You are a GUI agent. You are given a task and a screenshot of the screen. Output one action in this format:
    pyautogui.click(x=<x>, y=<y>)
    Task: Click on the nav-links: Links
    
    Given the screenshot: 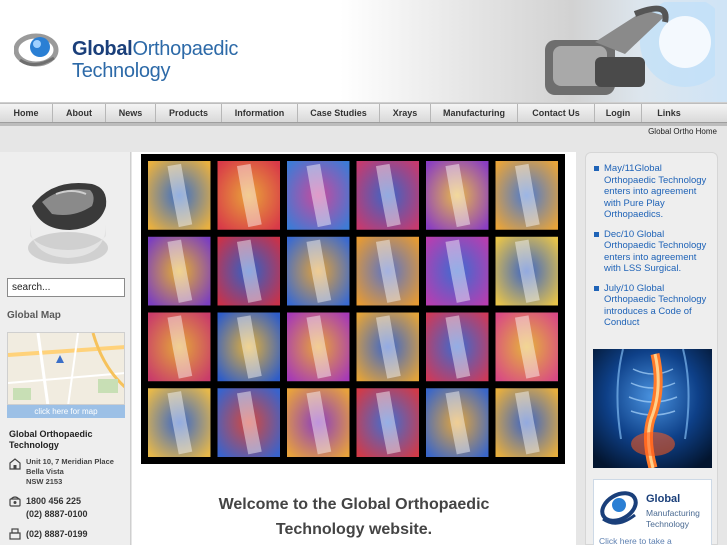 What is the action you would take?
    pyautogui.click(x=669, y=113)
    